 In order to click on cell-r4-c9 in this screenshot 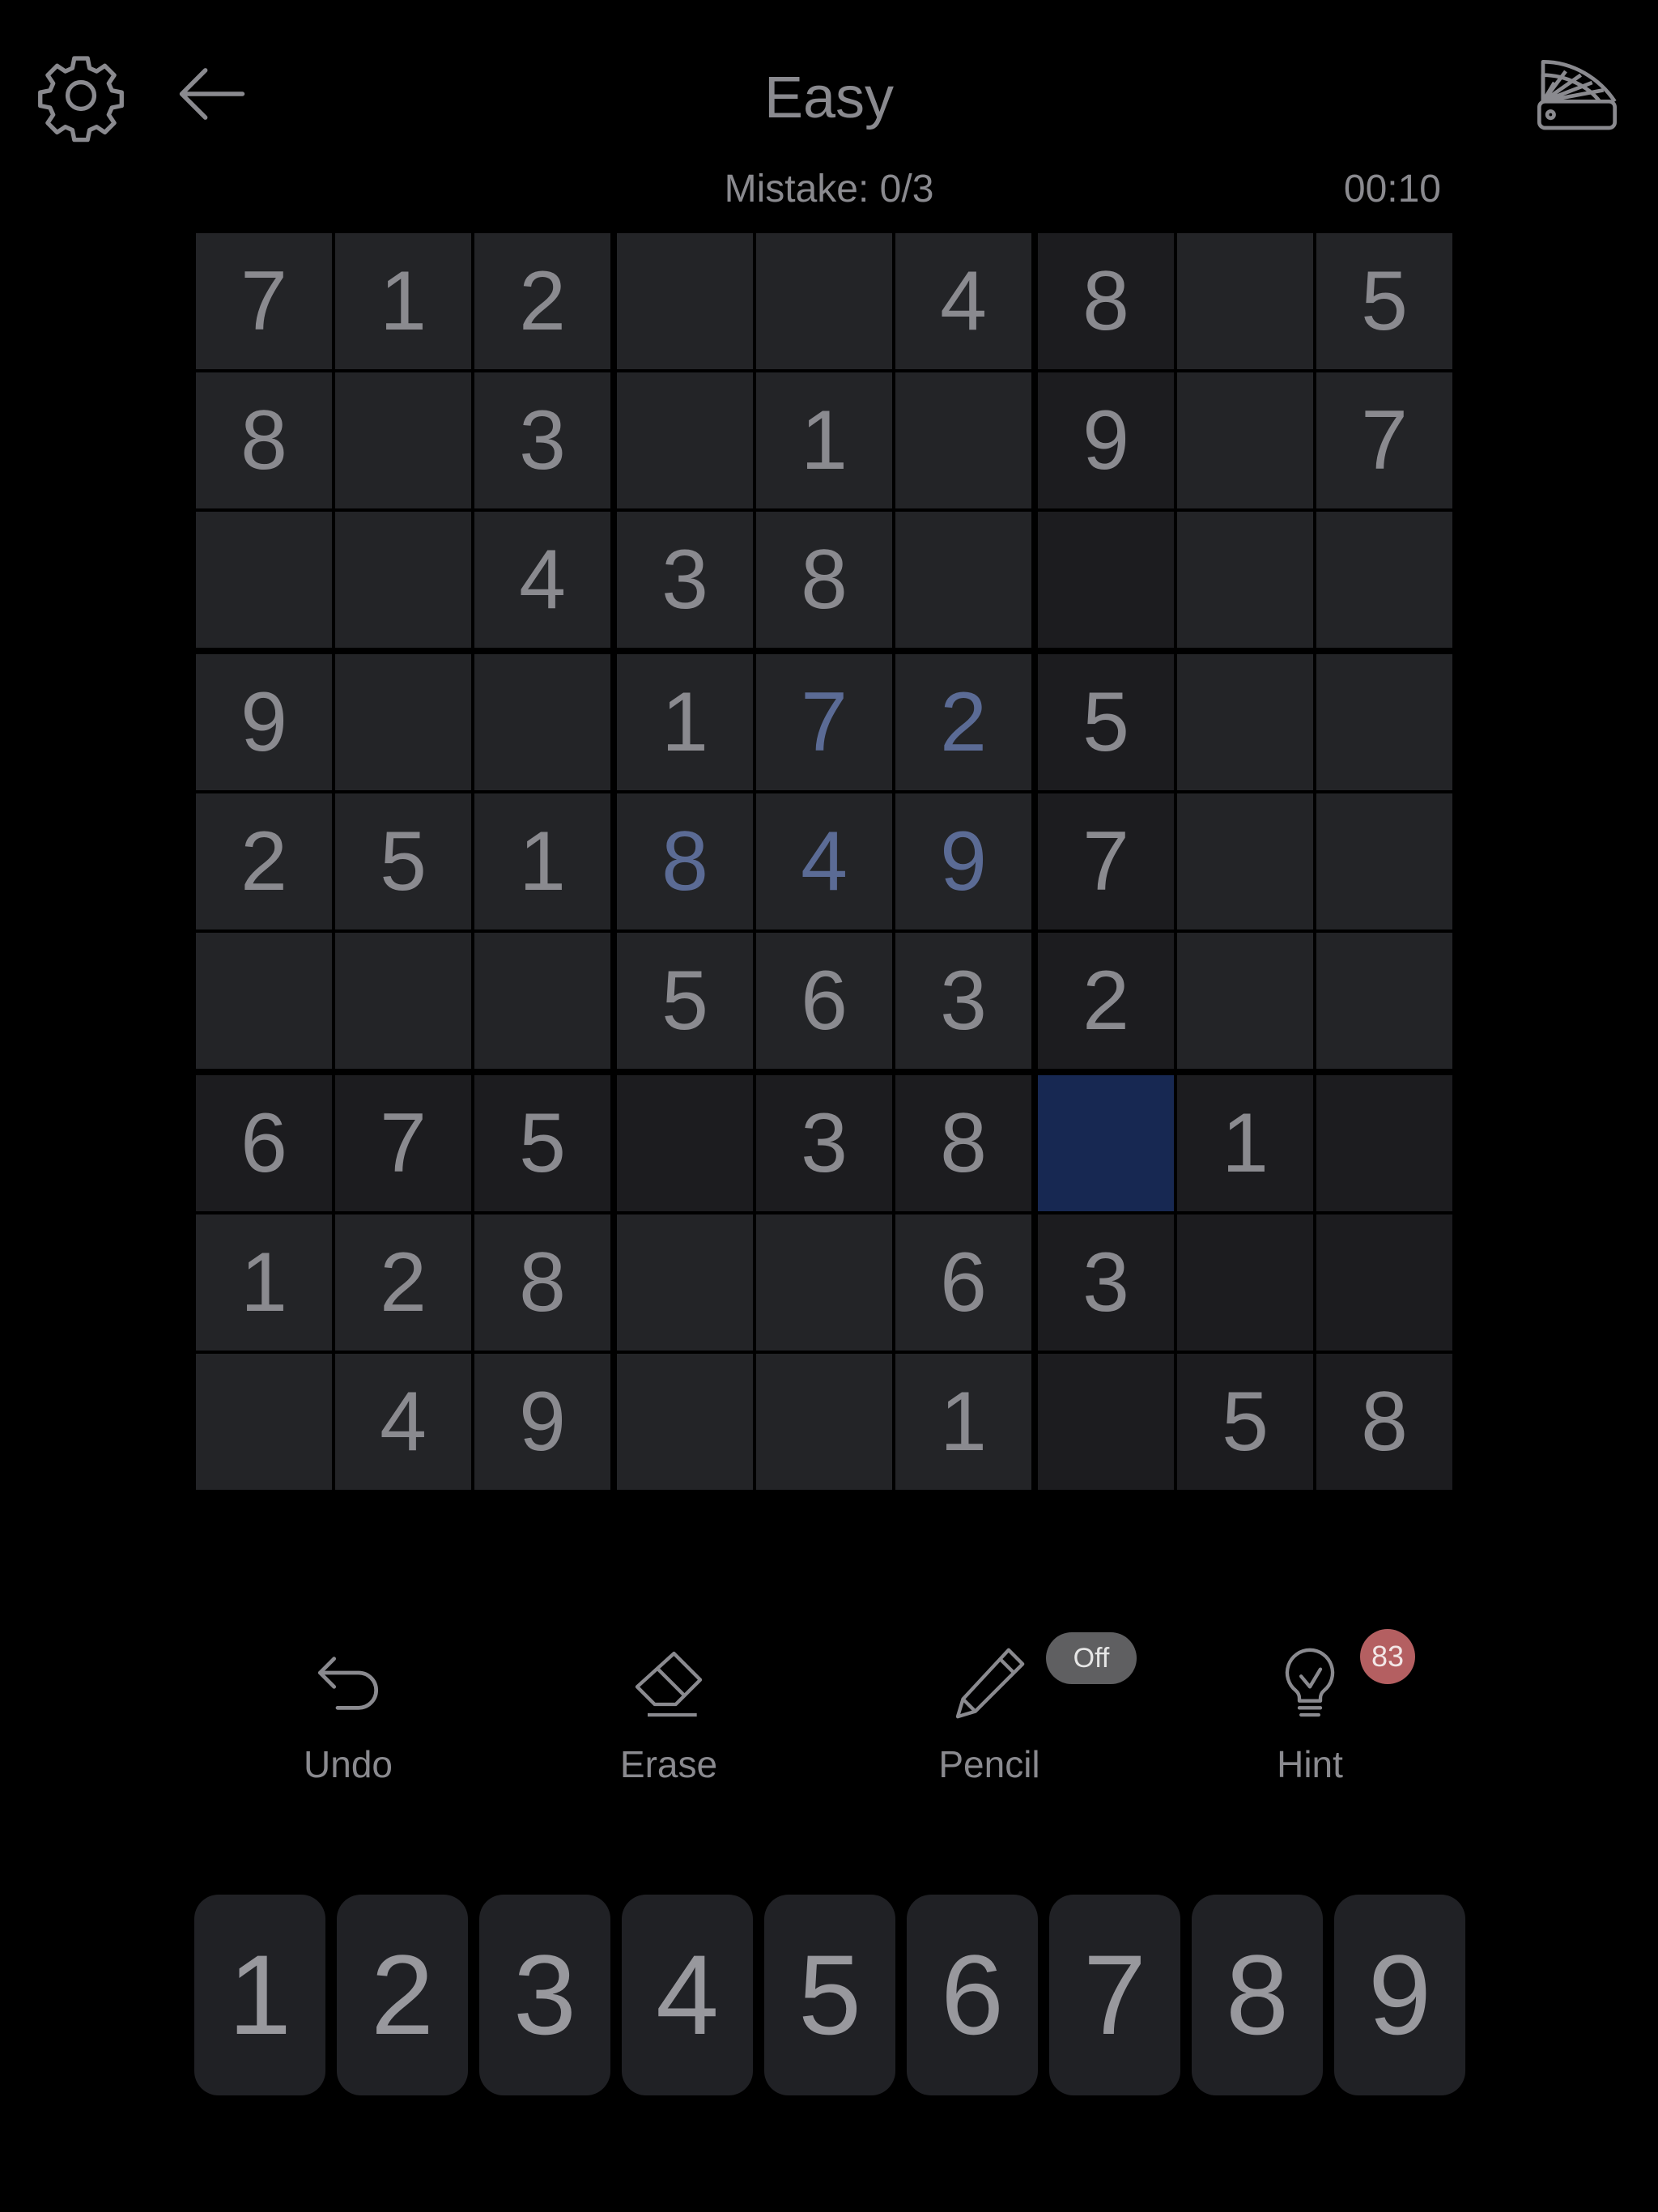, I will do `click(1384, 722)`.